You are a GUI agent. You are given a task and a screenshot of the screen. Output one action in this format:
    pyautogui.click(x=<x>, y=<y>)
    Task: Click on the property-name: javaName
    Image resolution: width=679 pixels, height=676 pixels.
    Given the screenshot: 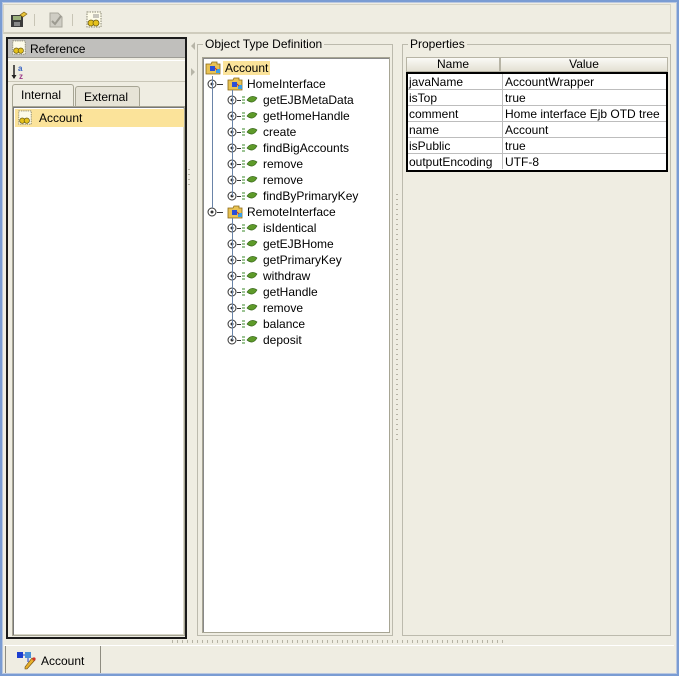 What is the action you would take?
    pyautogui.click(x=436, y=82)
    